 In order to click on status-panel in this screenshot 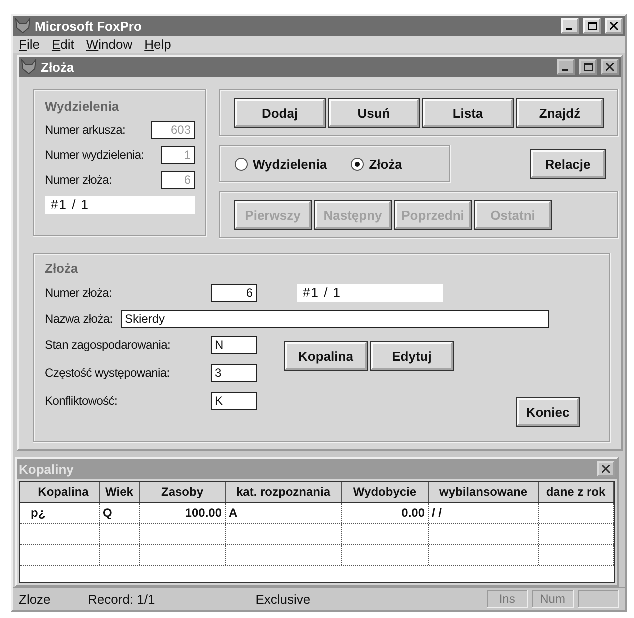, I will do `click(598, 599)`.